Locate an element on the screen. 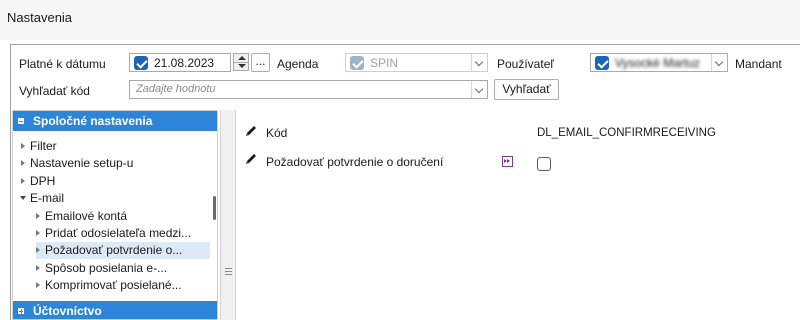 Image resolution: width=800 pixels, height=320 pixels. search-label: Vyhľadať kód is located at coordinates (54, 91).